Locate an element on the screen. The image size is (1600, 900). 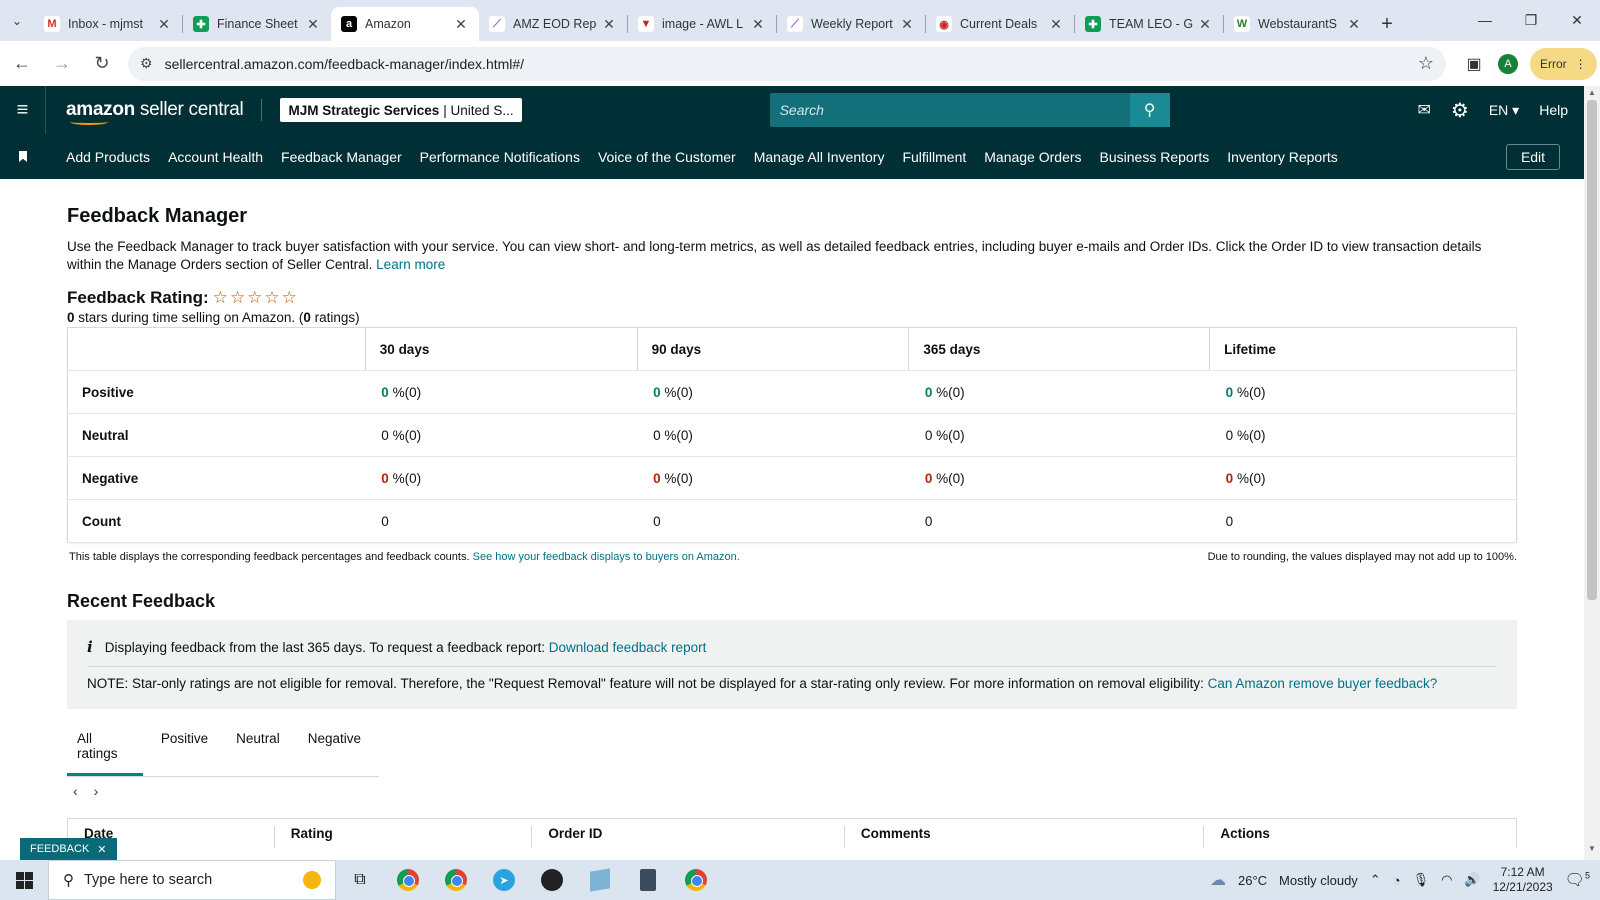
clock-time: 7:12 AM is located at coordinates (1522, 872).